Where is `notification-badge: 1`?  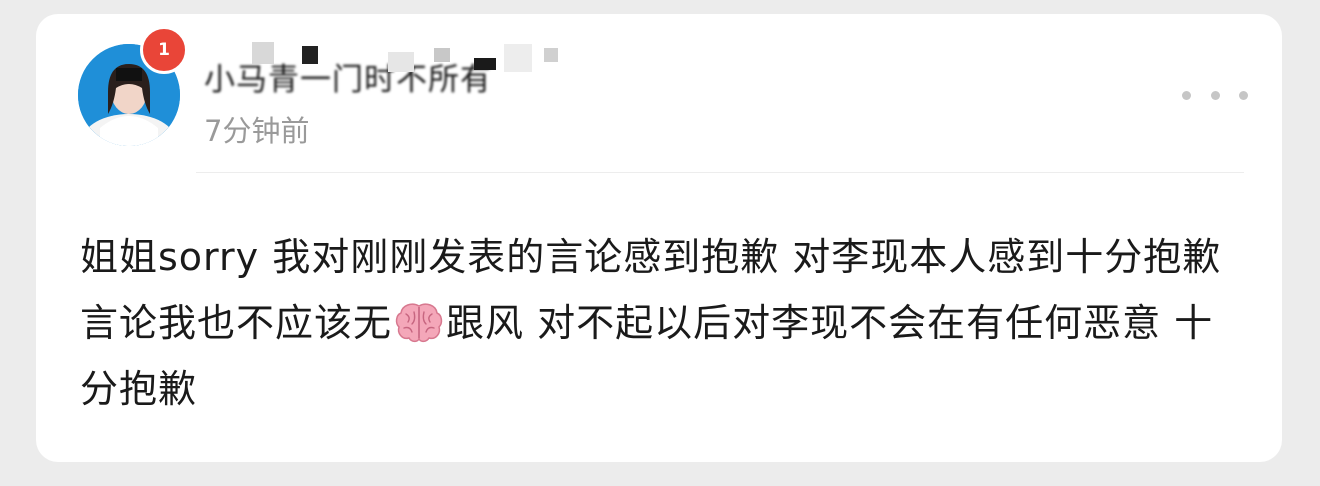
notification-badge: 1 is located at coordinates (164, 50).